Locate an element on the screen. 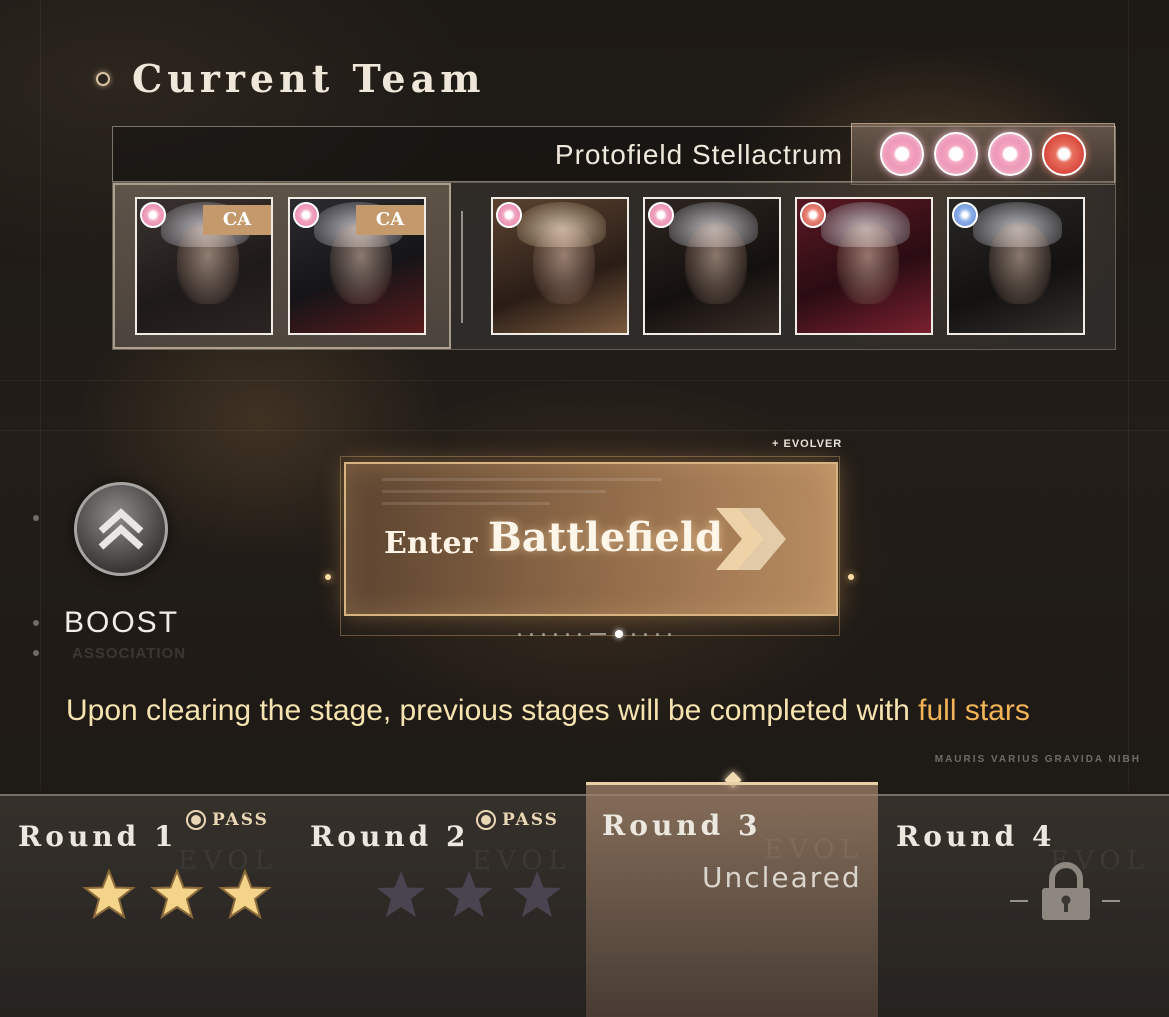 The image size is (1169, 1017). round-tab-1: EVOL Round 1 PASS is located at coordinates (145, 906).